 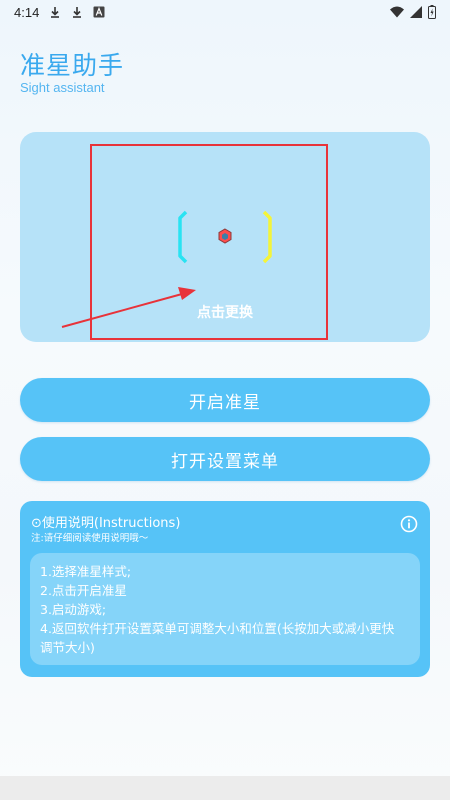 I want to click on battery-icon, so click(x=432, y=12).